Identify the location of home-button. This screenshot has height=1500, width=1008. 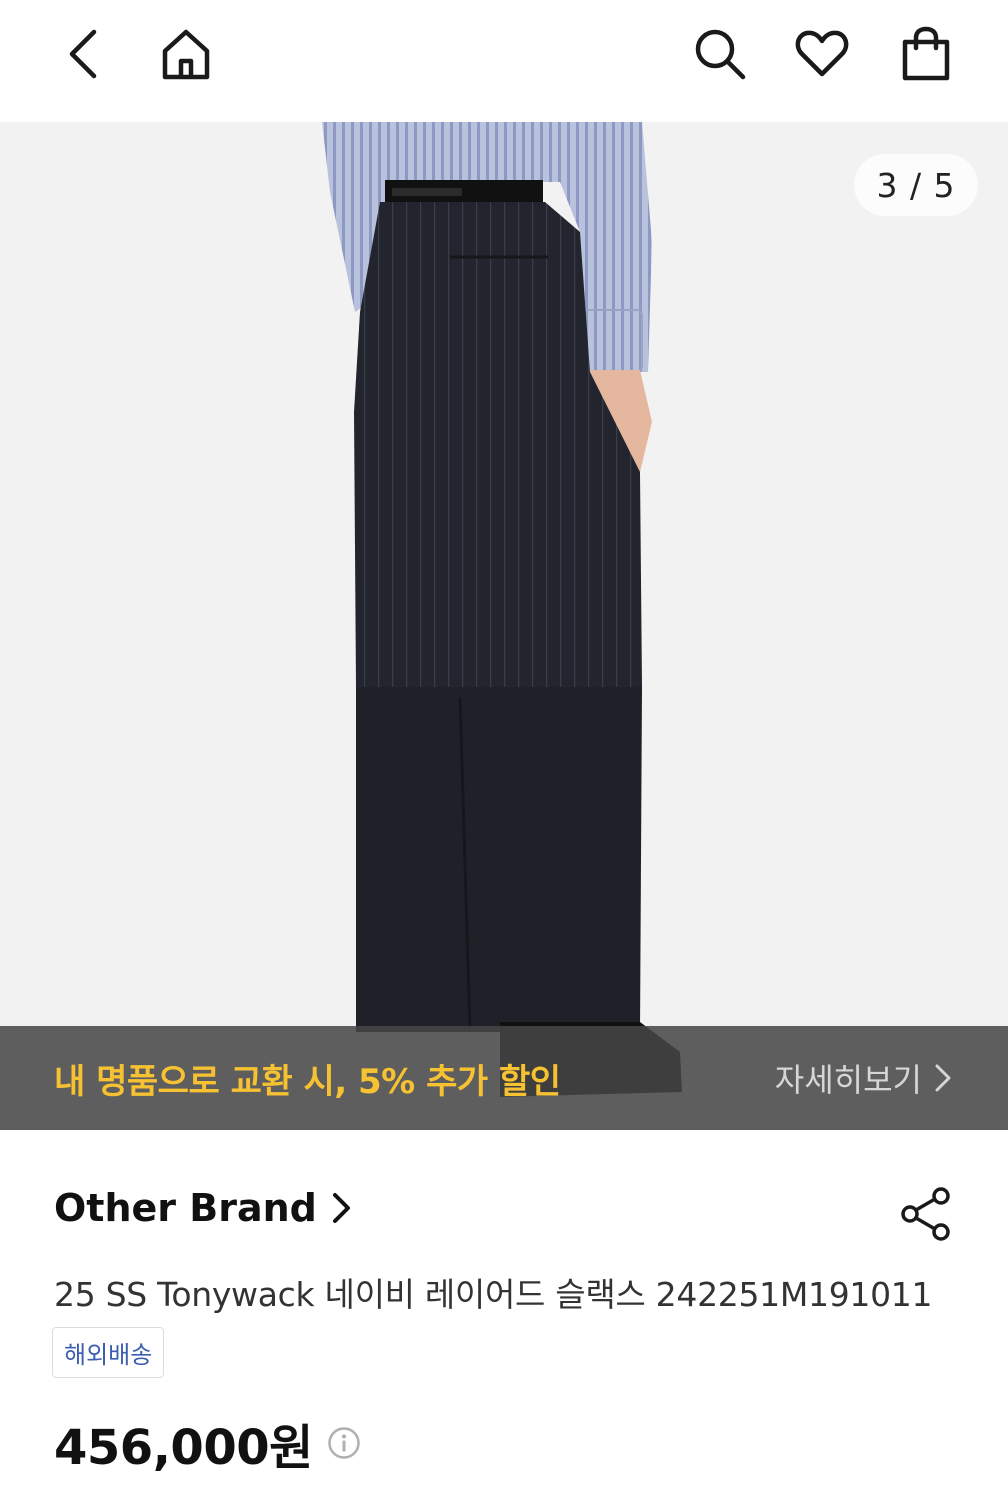
(186, 54).